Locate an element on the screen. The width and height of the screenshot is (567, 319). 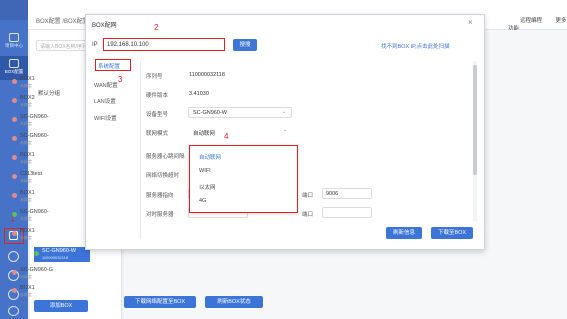
logo-area is located at coordinates (14, 10).